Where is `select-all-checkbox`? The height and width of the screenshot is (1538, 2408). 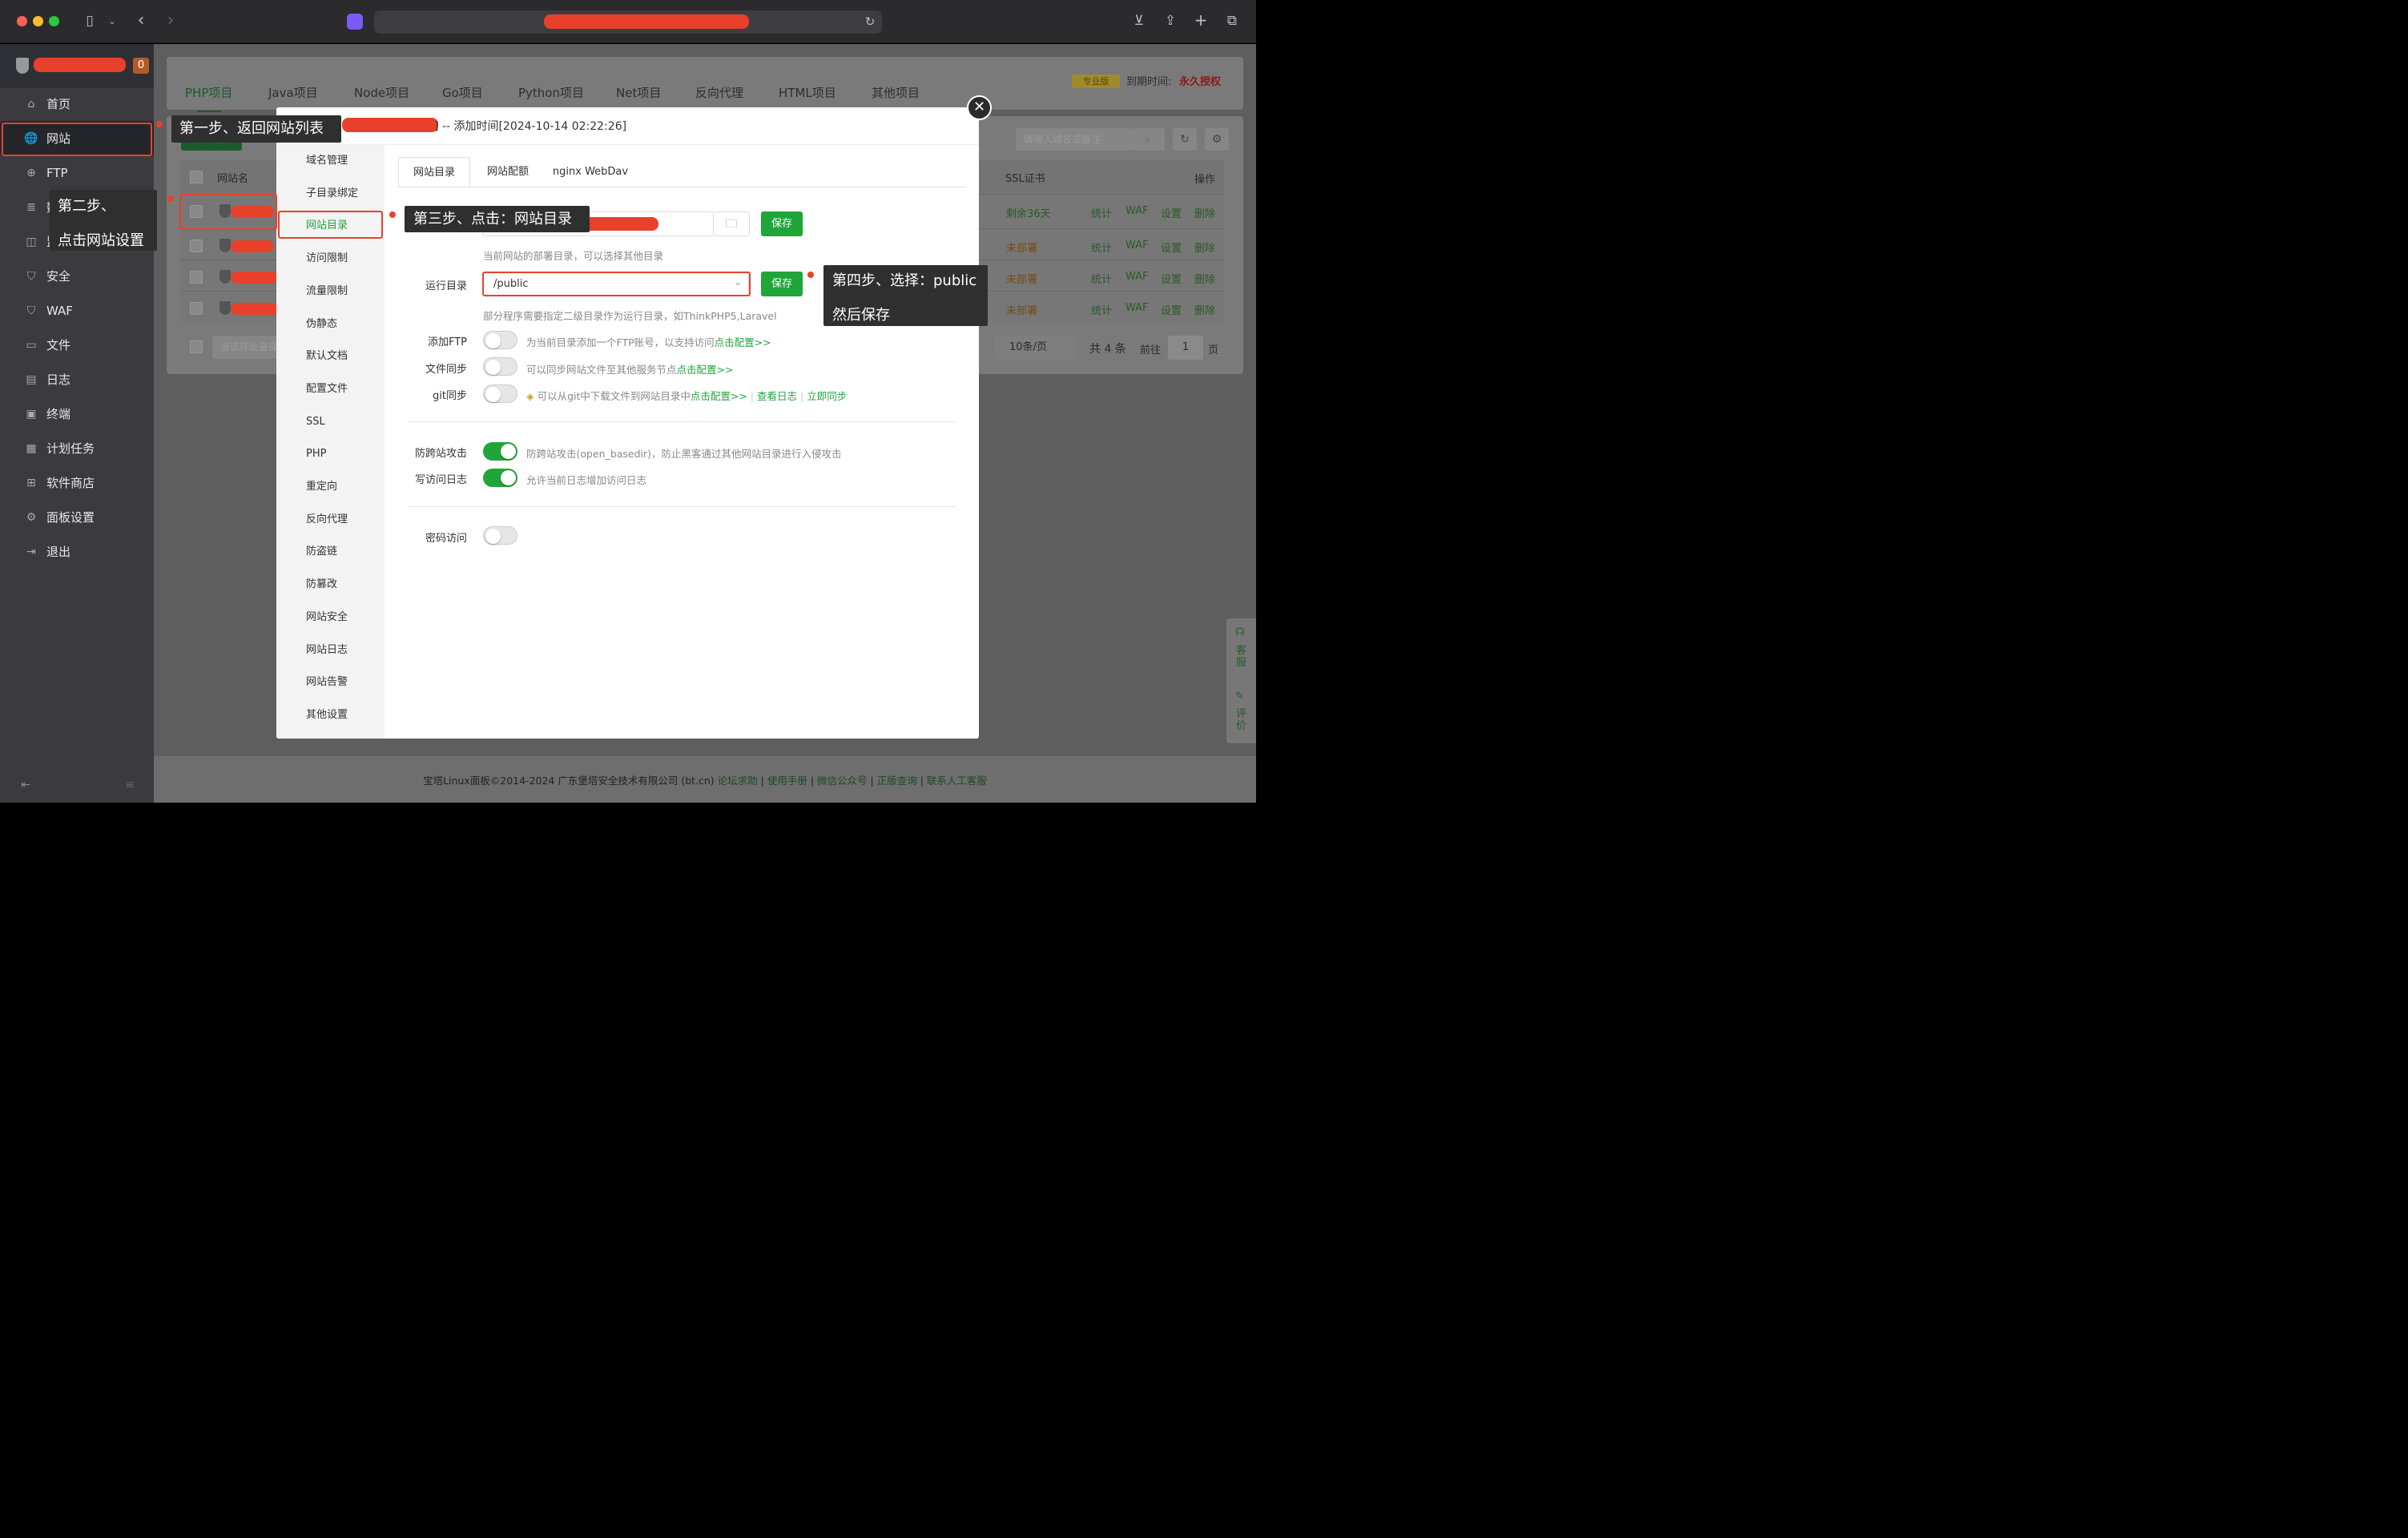
select-all-checkbox is located at coordinates (196, 177).